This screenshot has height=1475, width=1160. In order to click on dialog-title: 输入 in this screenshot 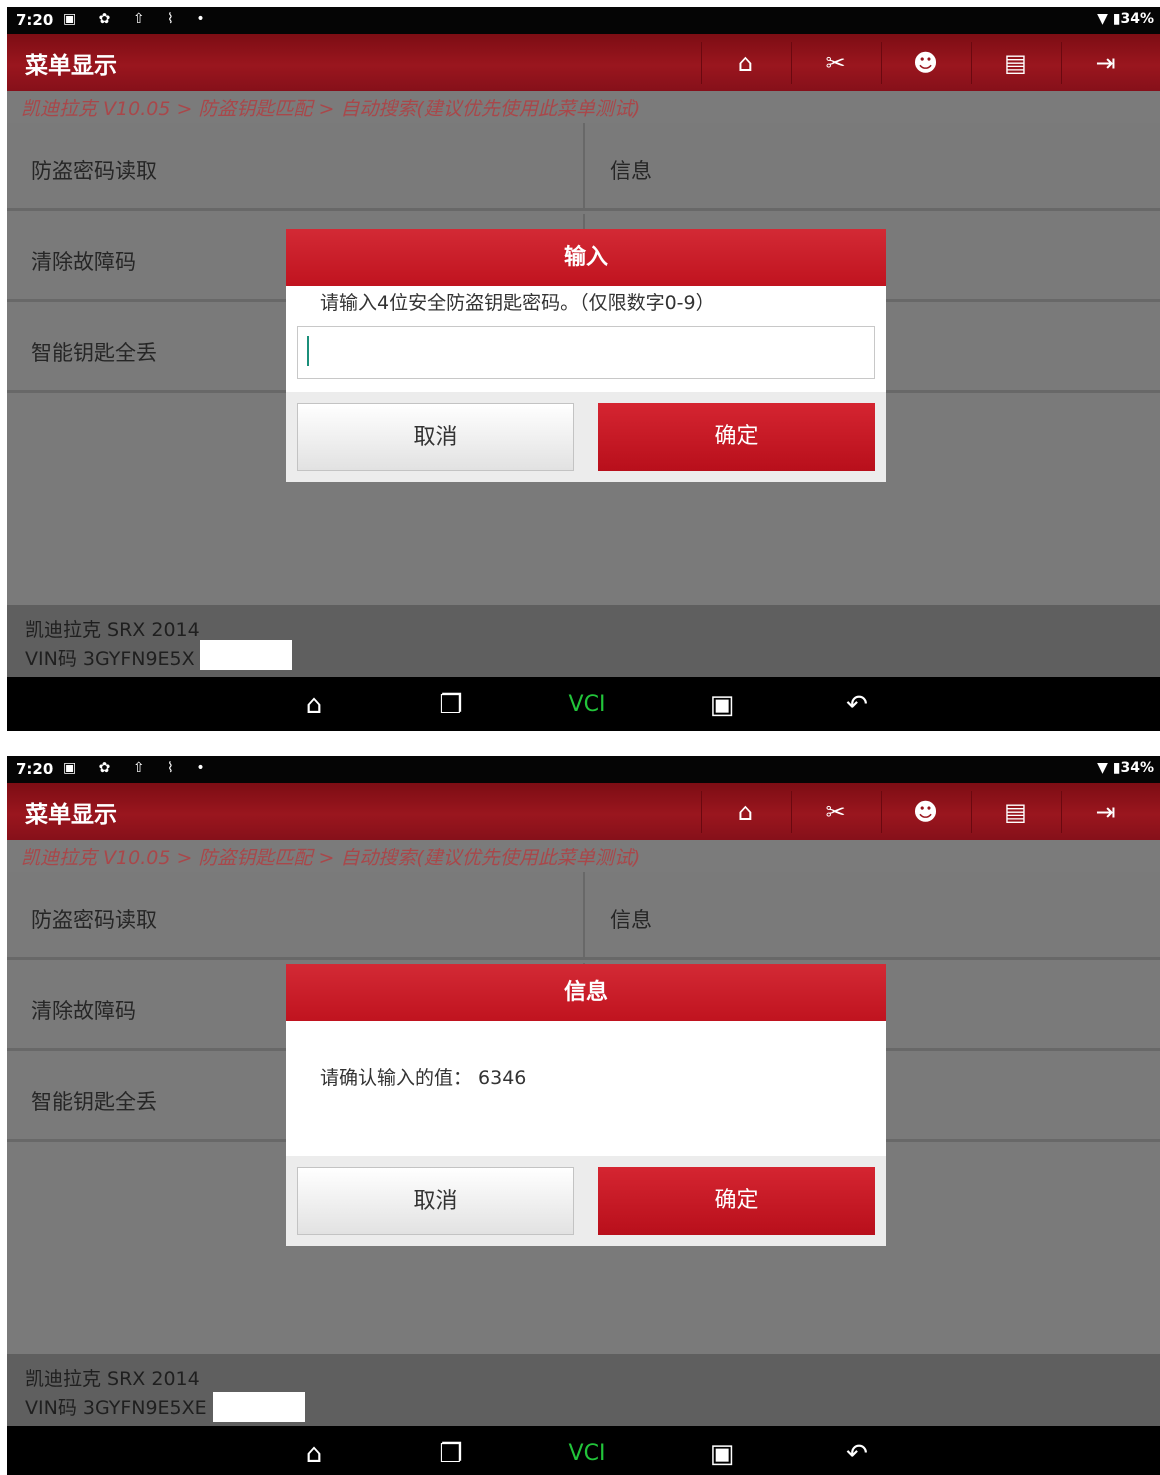, I will do `click(586, 257)`.